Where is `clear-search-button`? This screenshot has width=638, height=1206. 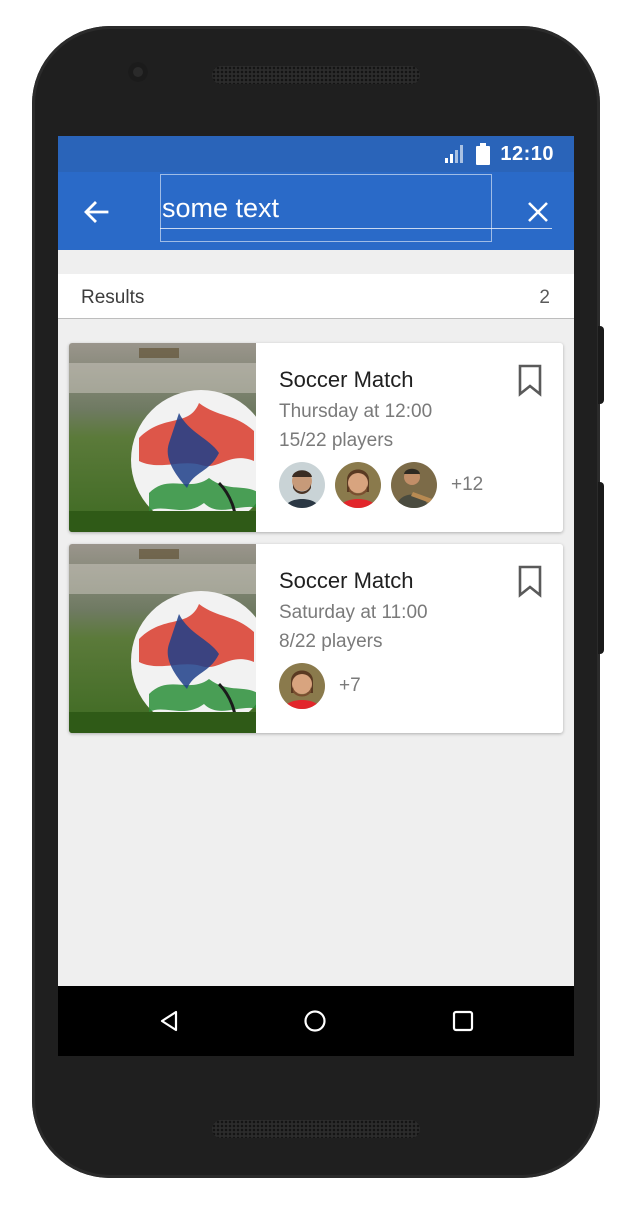 clear-search-button is located at coordinates (538, 212).